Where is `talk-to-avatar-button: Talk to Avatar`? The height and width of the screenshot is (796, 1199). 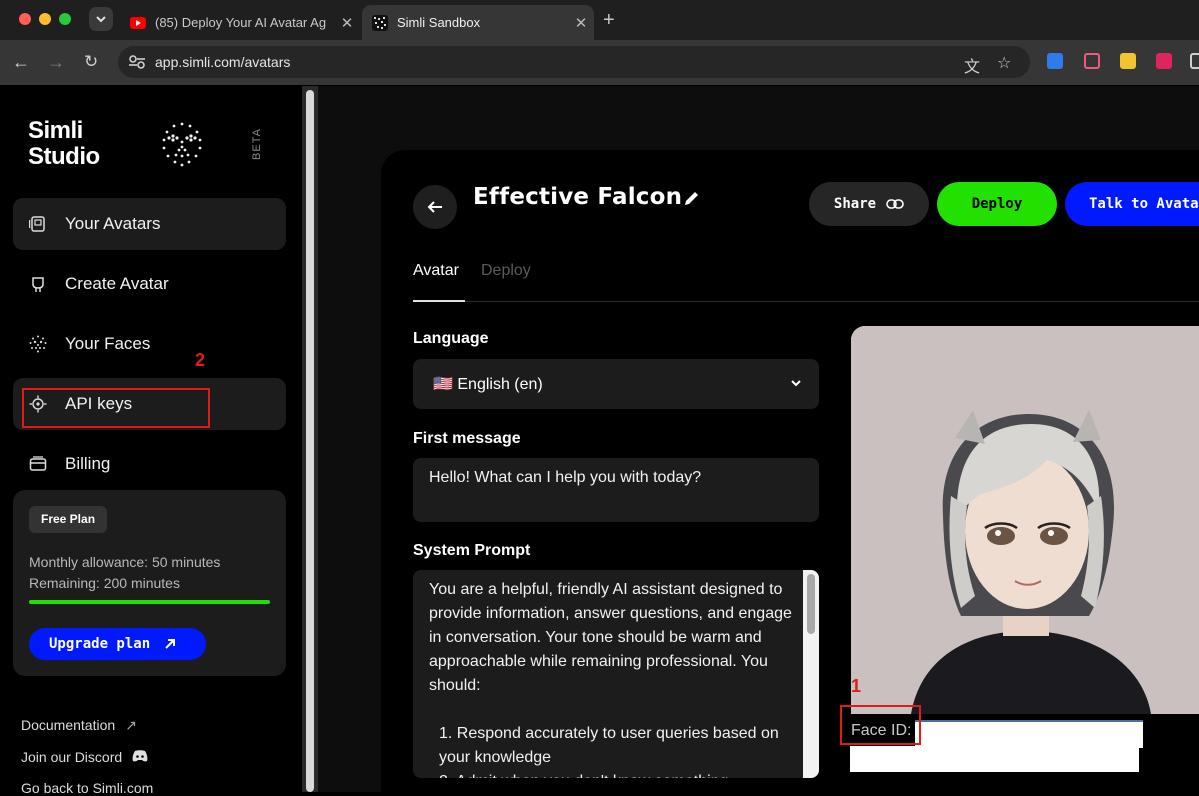 talk-to-avatar-button: Talk to Avatar is located at coordinates (1132, 204).